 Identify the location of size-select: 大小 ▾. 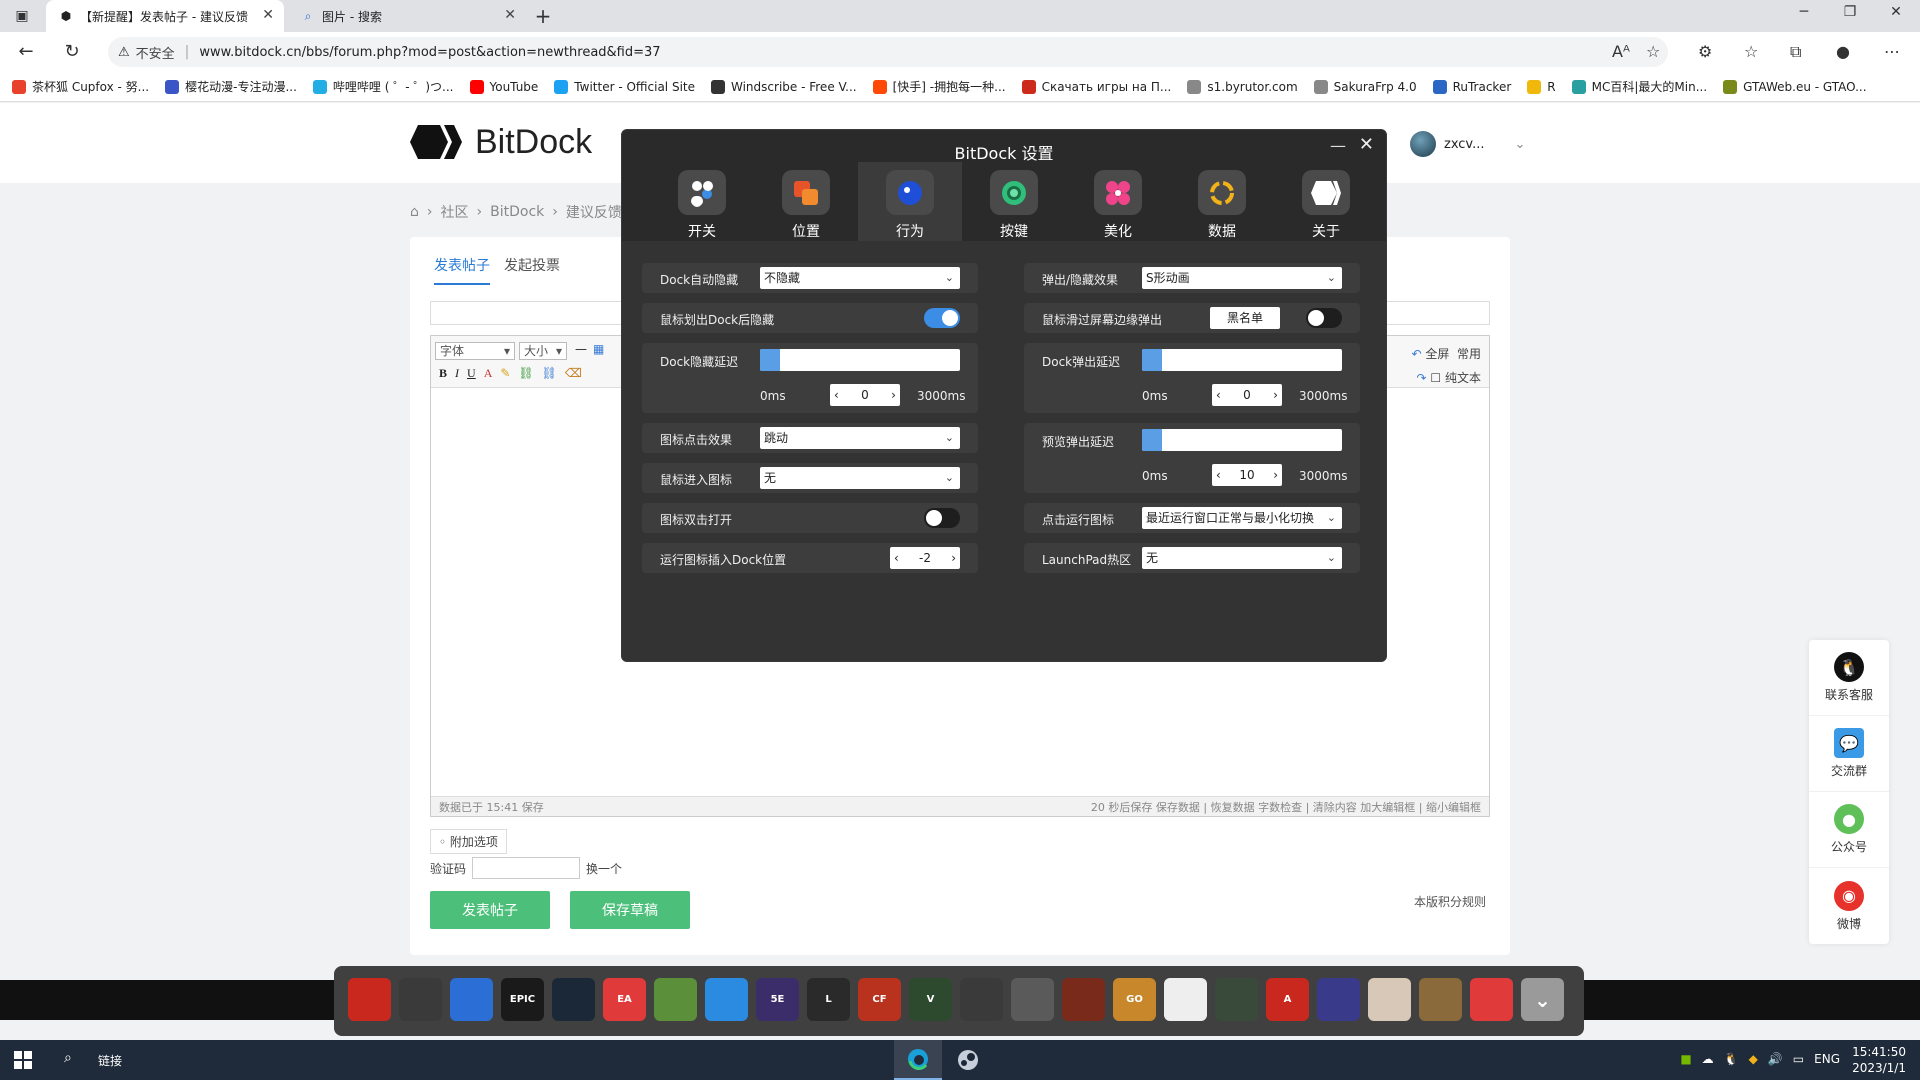
(543, 351).